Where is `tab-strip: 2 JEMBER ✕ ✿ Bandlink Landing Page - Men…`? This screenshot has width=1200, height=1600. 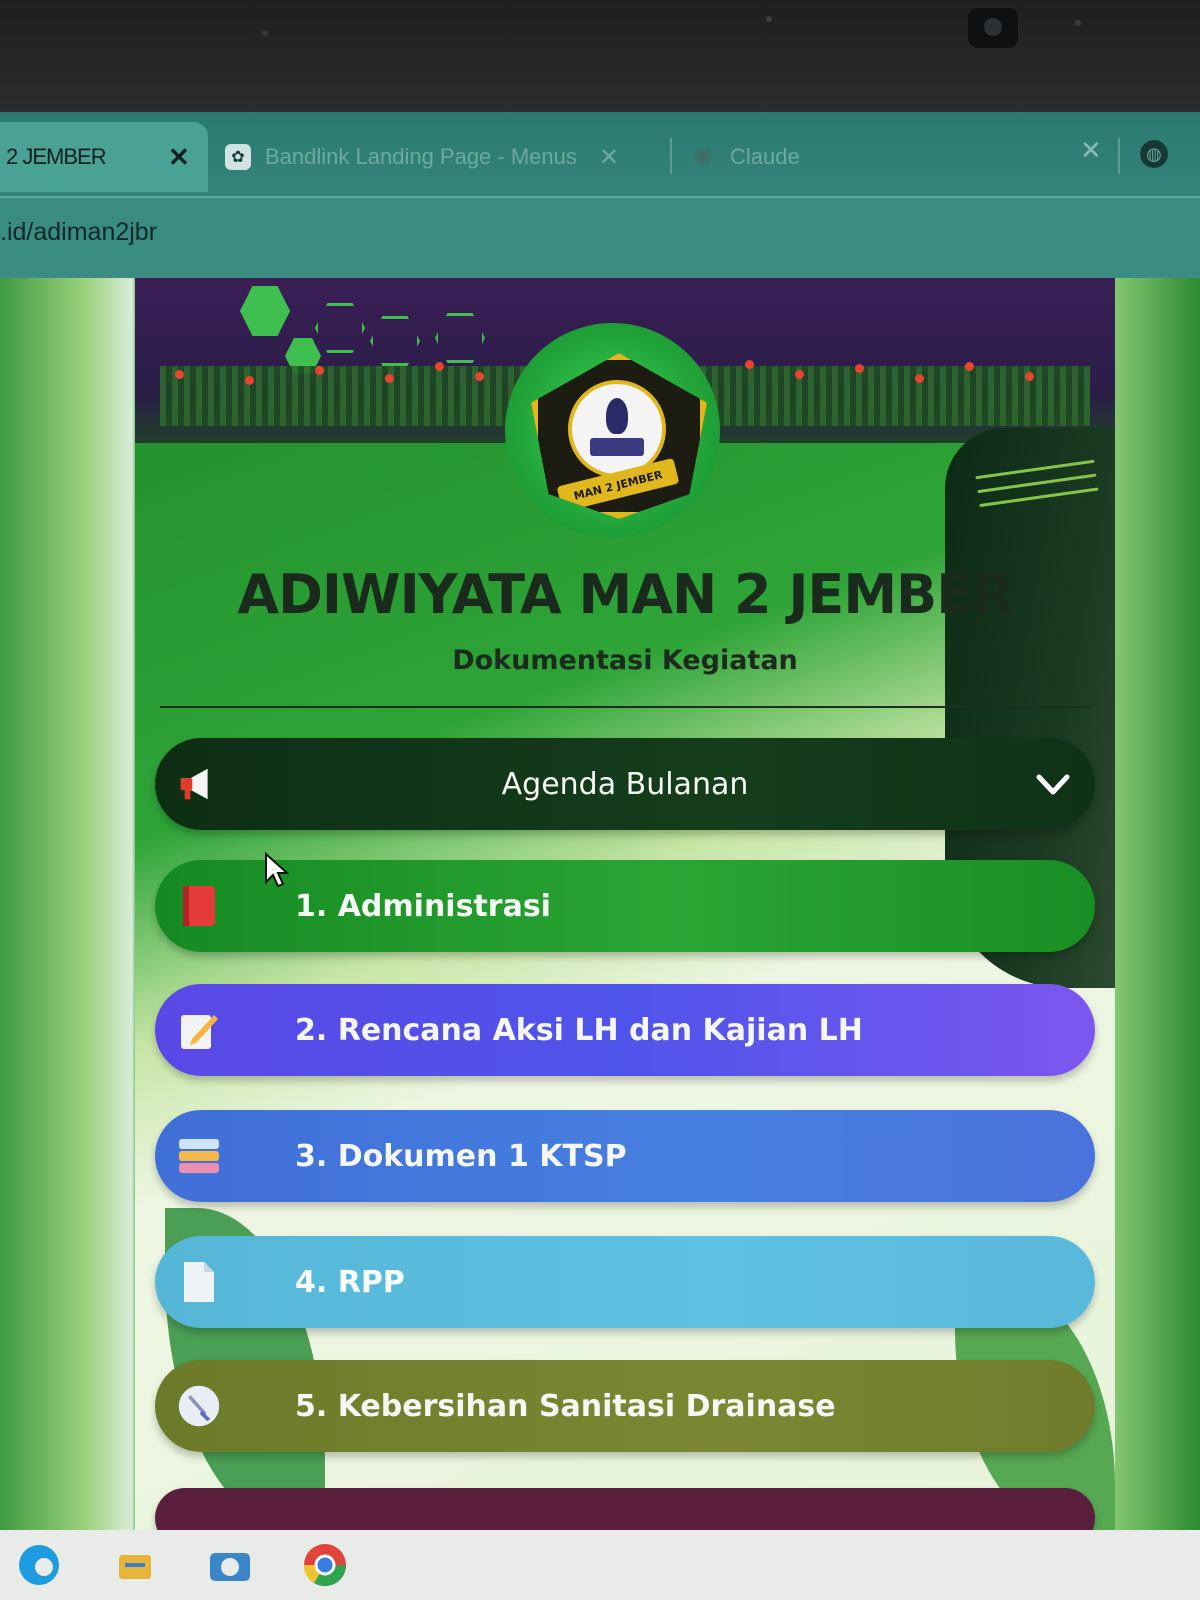
tab-strip: 2 JEMBER ✕ ✿ Bandlink Landing Page - Men… is located at coordinates (600, 152).